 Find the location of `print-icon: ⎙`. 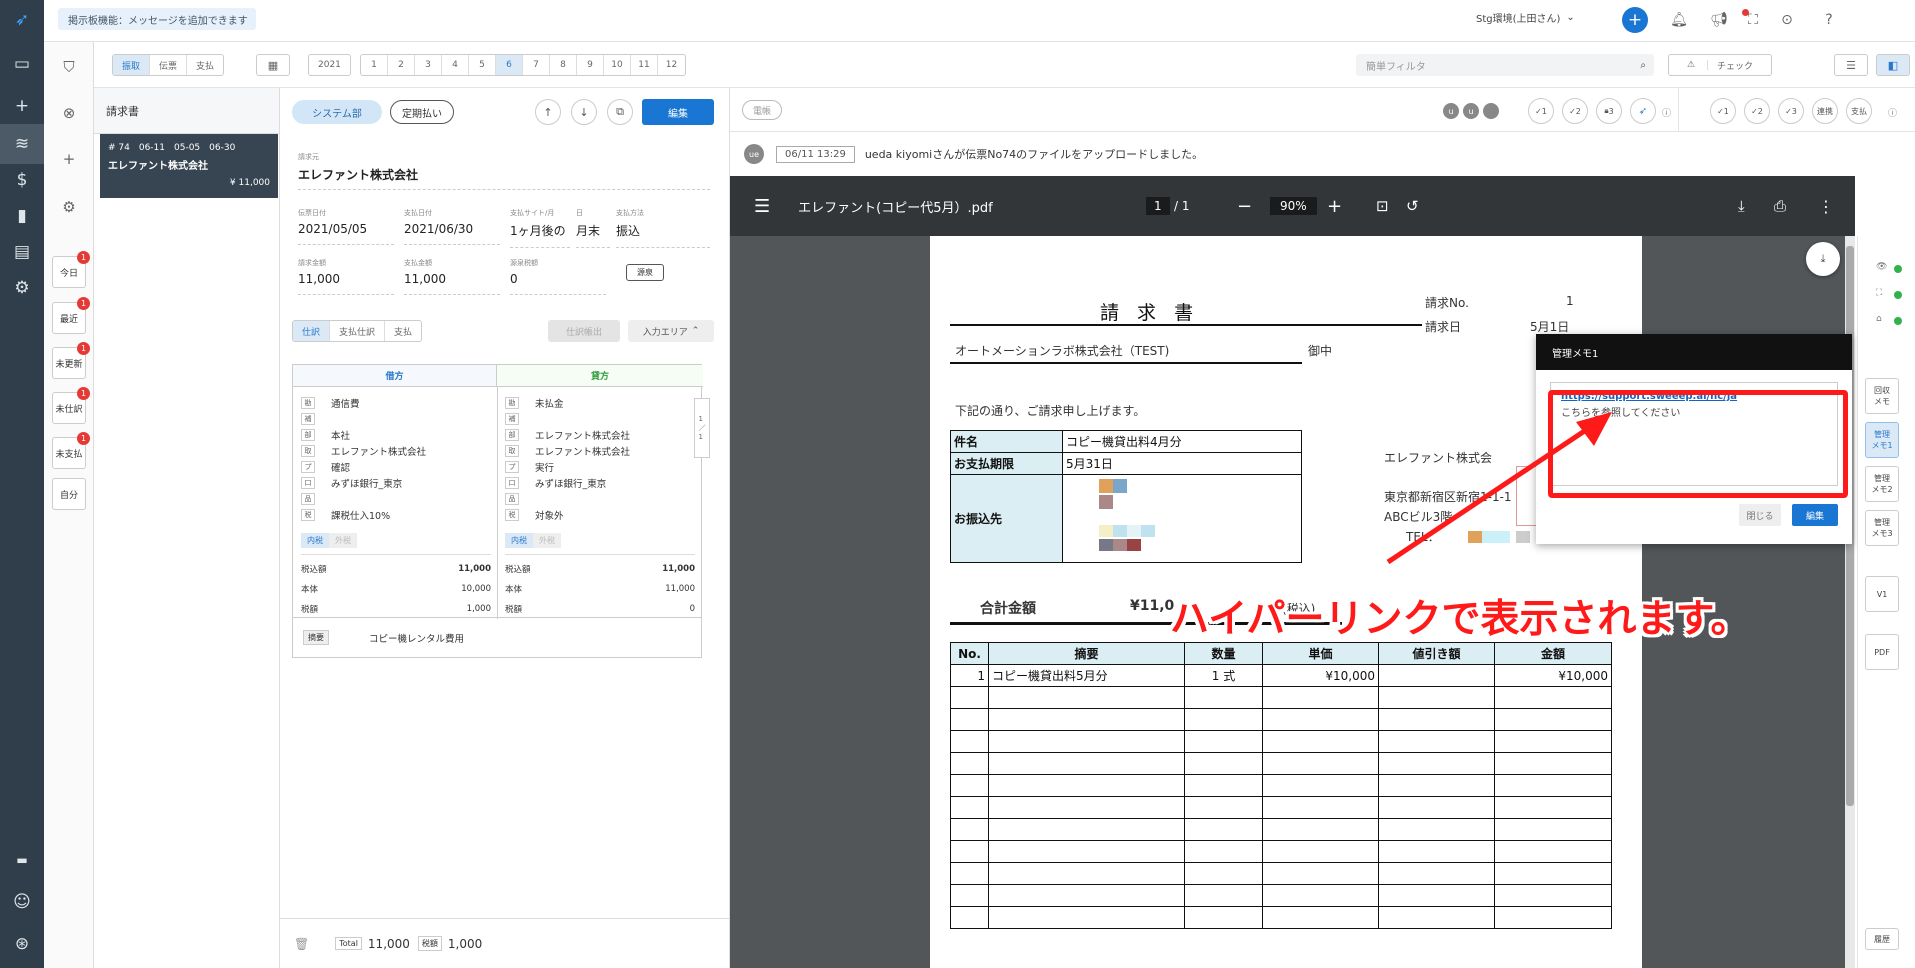

print-icon: ⎙ is located at coordinates (1780, 206).